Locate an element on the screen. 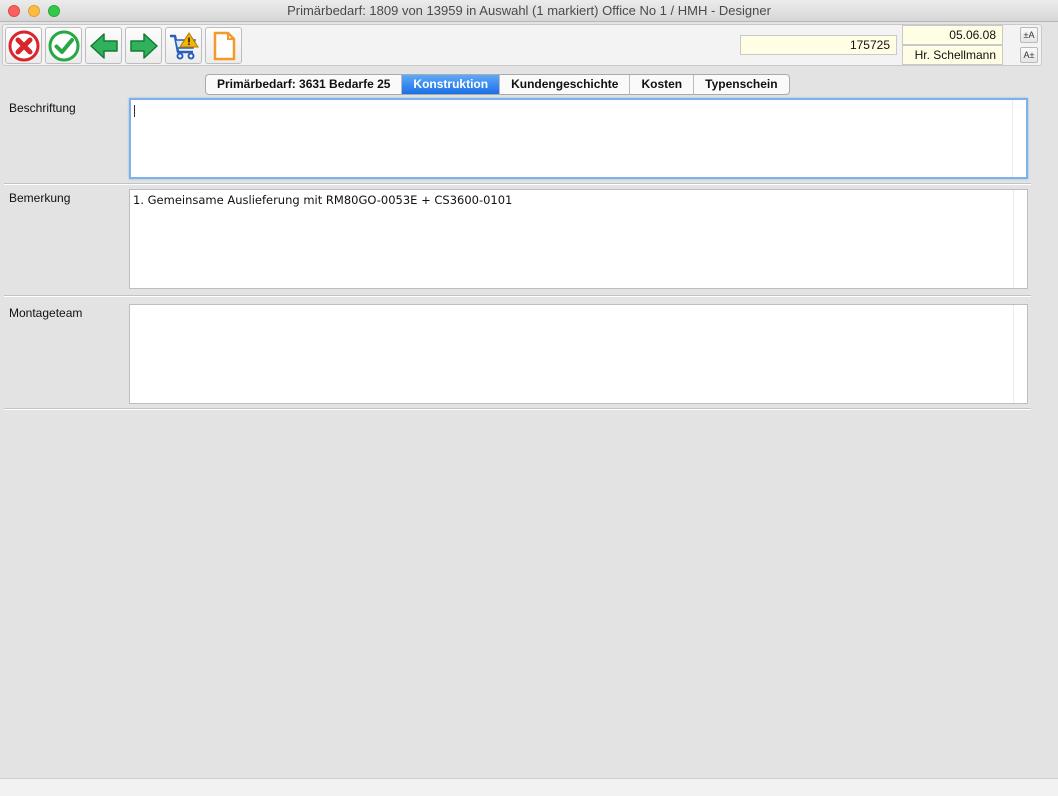  cancel-icon is located at coordinates (24, 46).